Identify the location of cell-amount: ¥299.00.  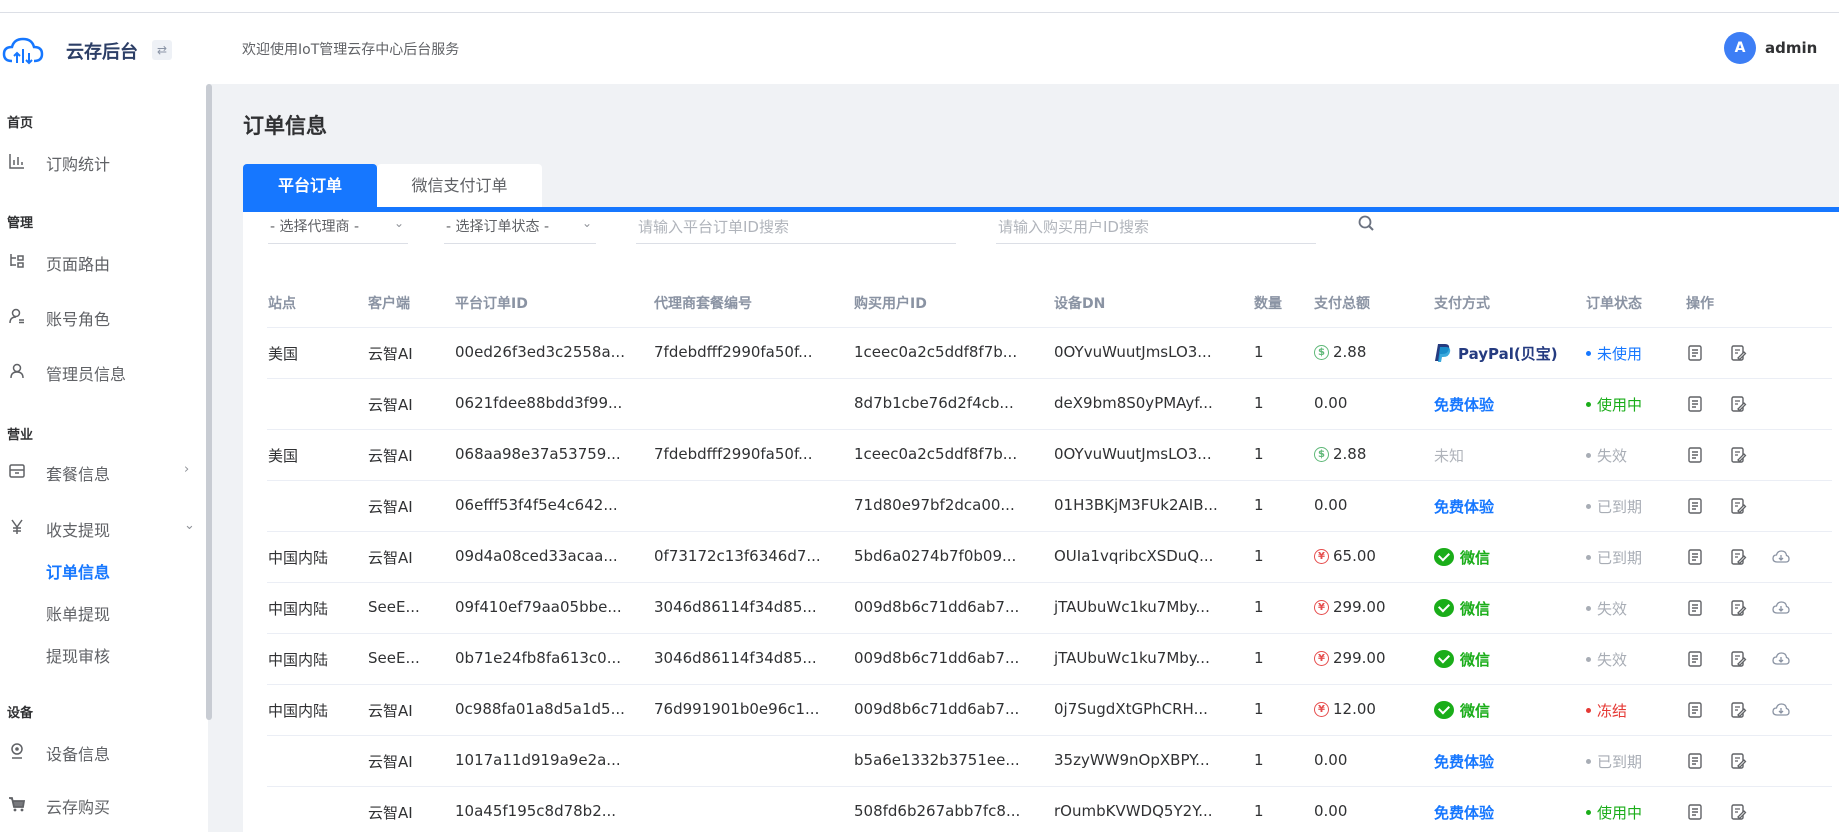
(1350, 658).